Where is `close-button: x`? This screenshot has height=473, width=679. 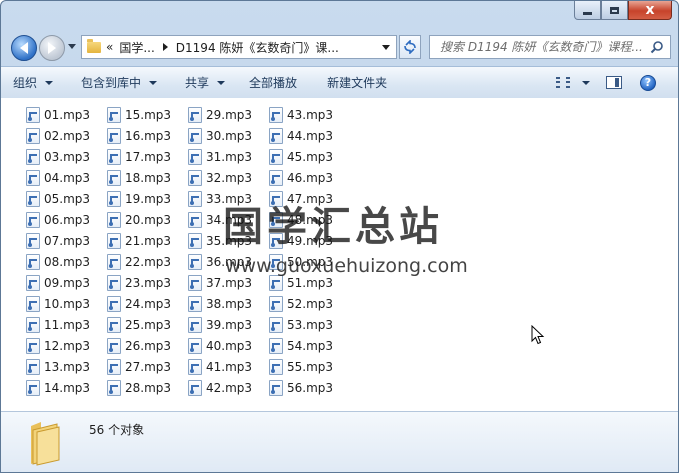
close-button: x is located at coordinates (650, 10).